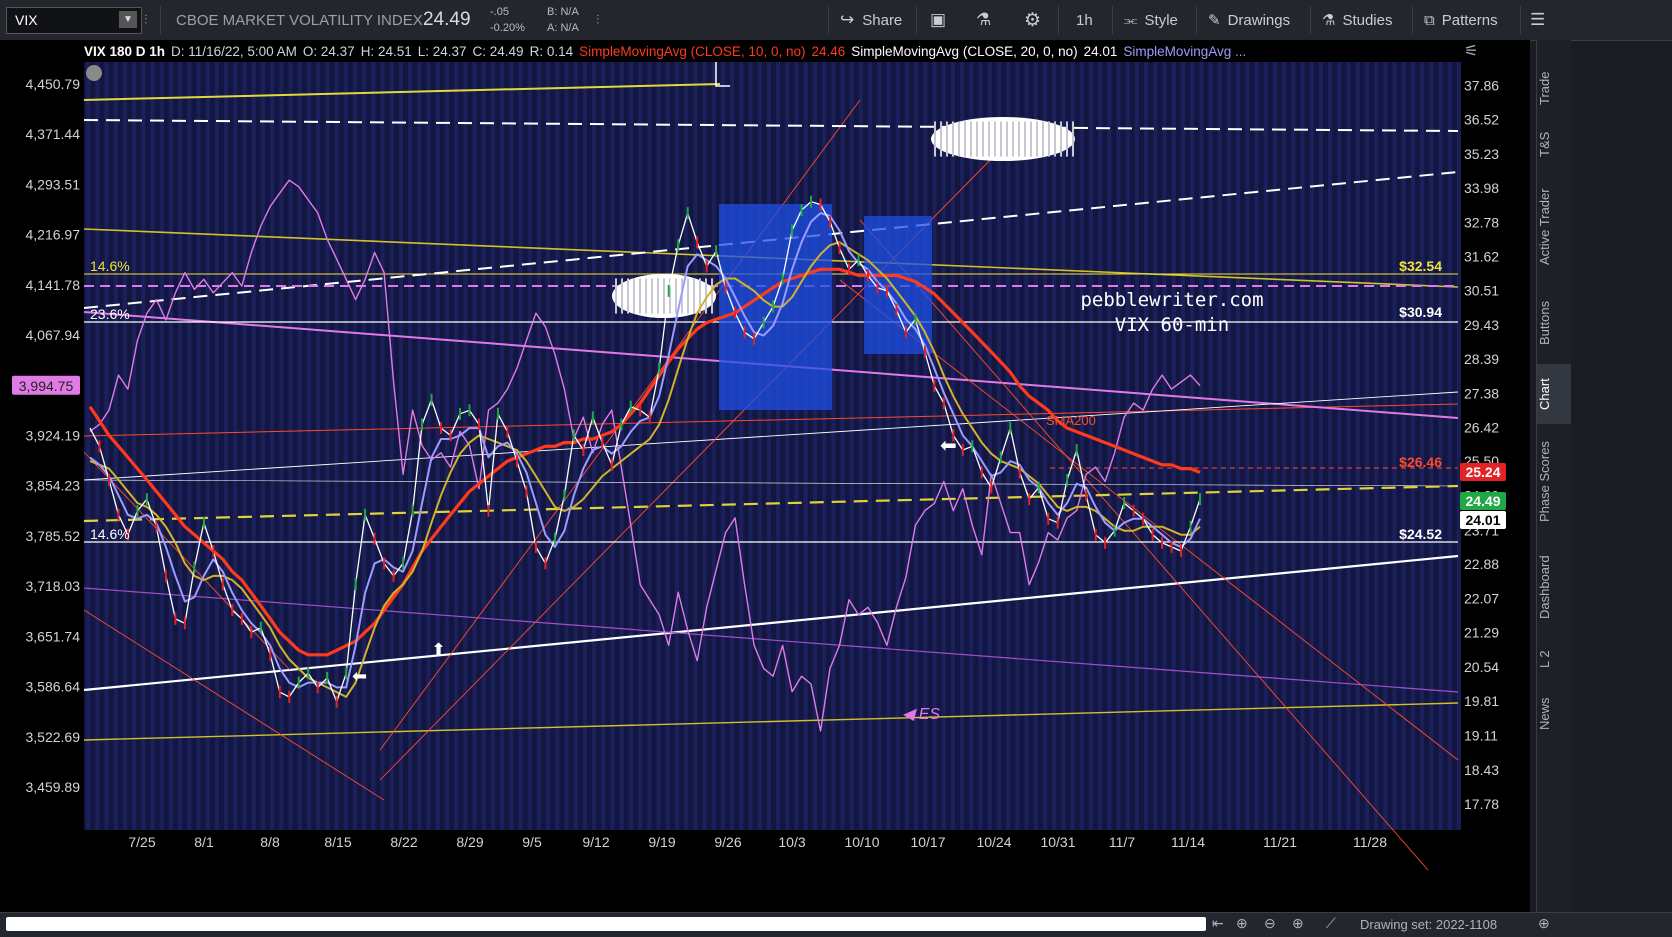  What do you see at coordinates (692, 51) in the screenshot?
I see `sma10-legend: SimpleMovingAvg (CLOSE, 10, 0, no)` at bounding box center [692, 51].